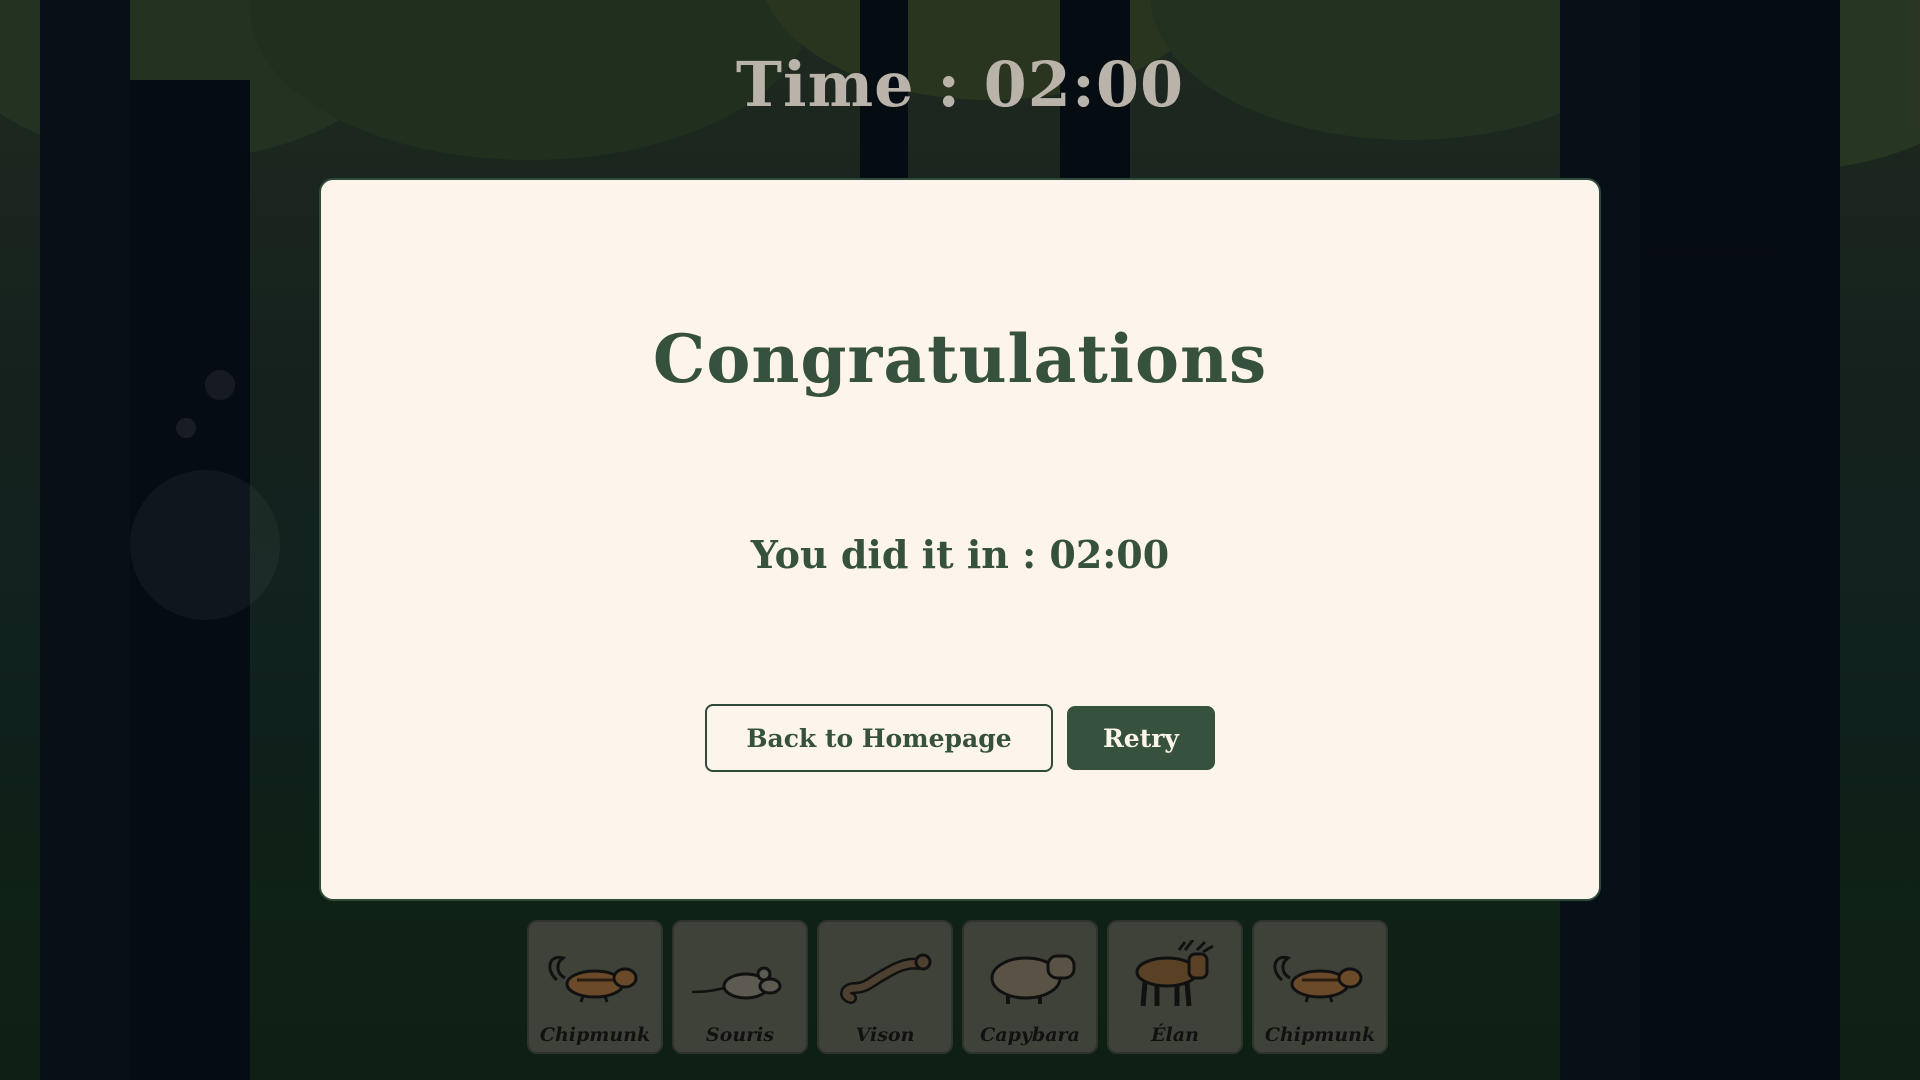 The height and width of the screenshot is (1080, 1920). Describe the element at coordinates (1141, 738) in the screenshot. I see `retry-button: Retry` at that location.